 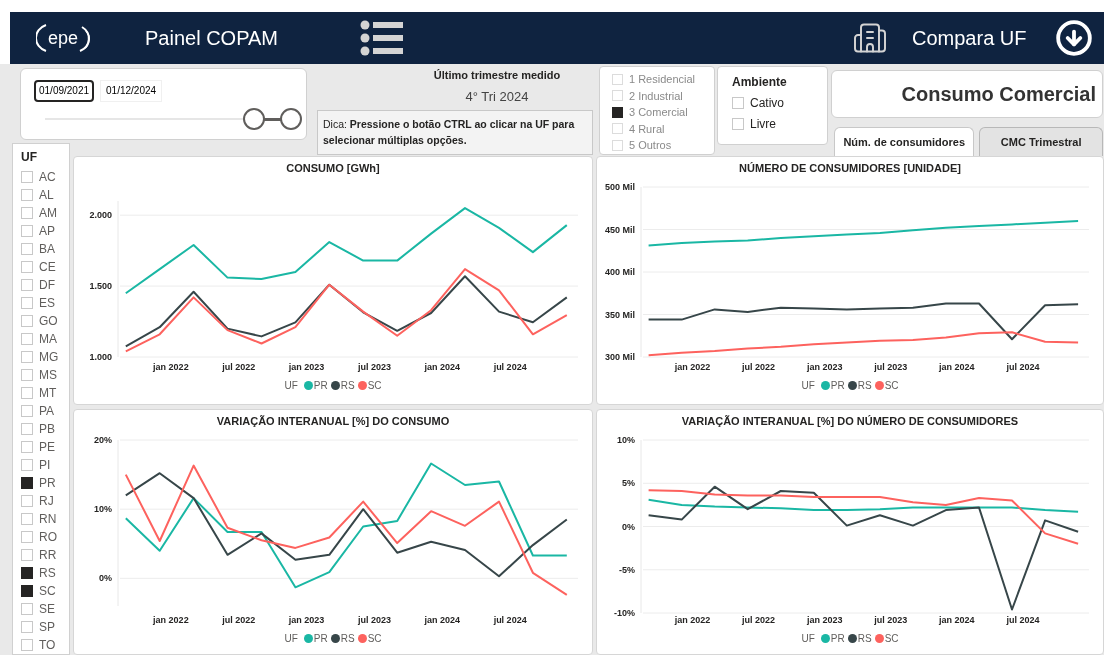 I want to click on panel-title: Consumo Comercial, so click(x=967, y=94).